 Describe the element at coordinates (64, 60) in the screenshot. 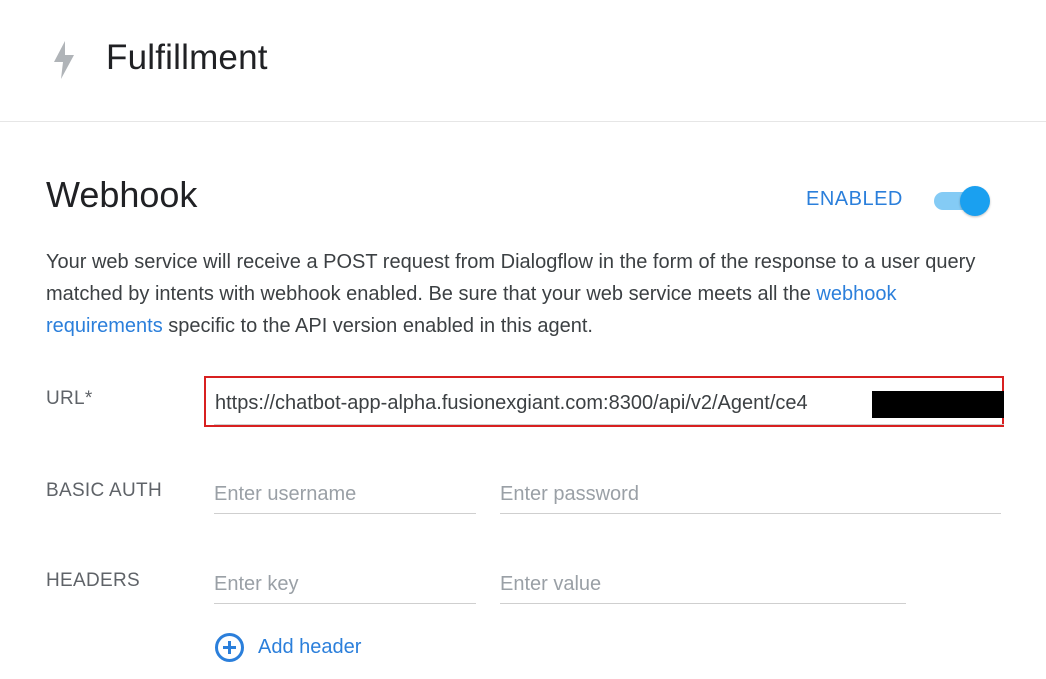

I see `lightning-bolt-icon` at that location.